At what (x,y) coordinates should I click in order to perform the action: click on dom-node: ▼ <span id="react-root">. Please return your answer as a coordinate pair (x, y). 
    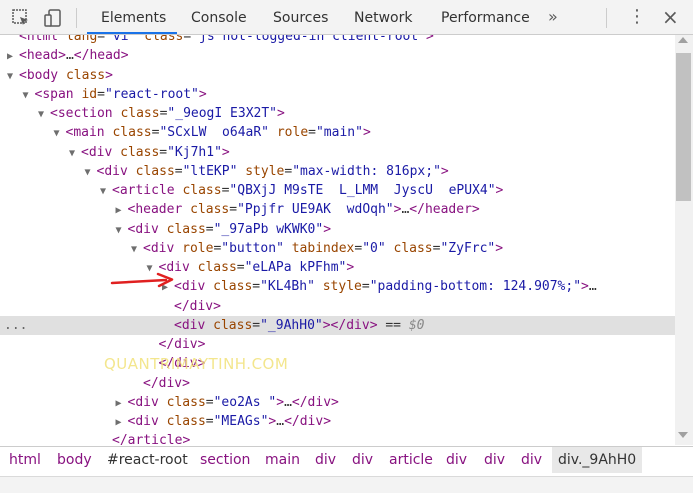
    Looking at the image, I should click on (337, 94).